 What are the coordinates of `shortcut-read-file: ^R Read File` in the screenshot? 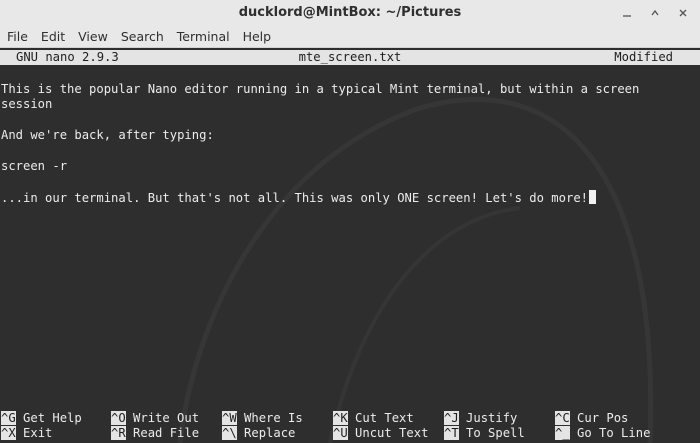 It's located at (155, 433).